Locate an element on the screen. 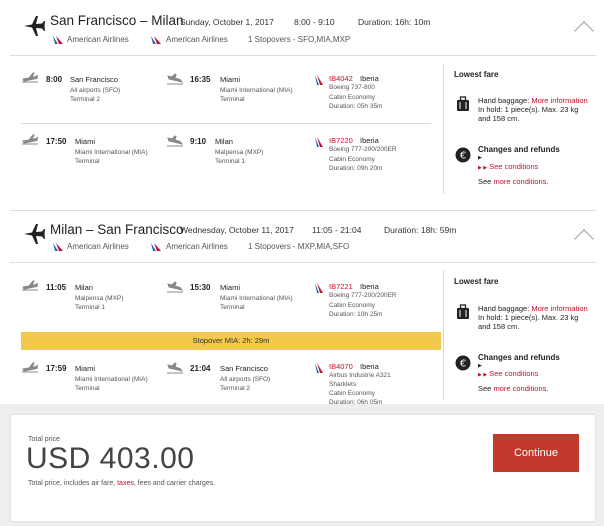  flight-code-link: IB7220 is located at coordinates (341, 140).